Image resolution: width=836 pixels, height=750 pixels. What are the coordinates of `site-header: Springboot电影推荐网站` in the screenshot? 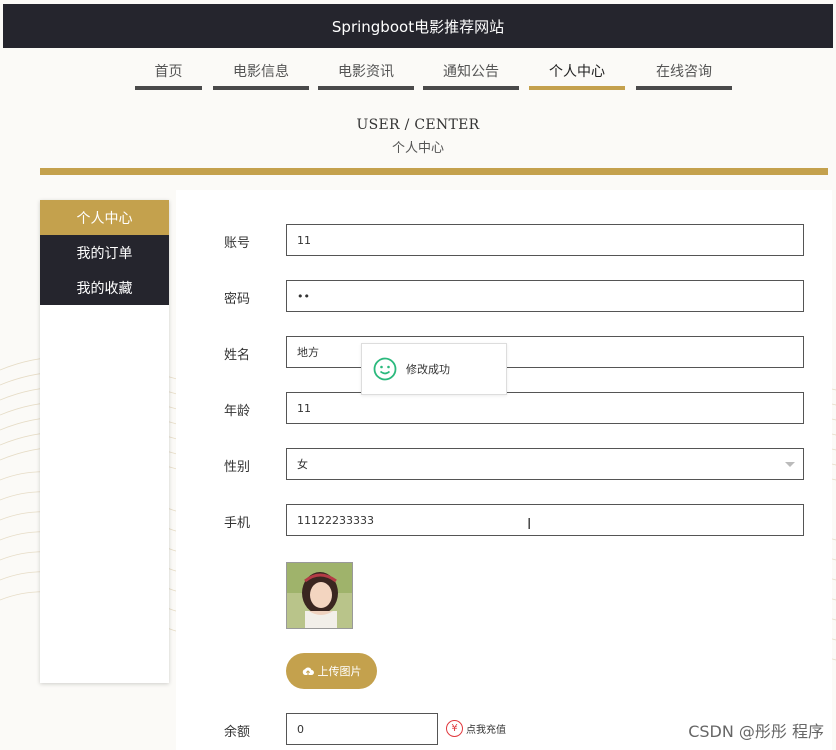 It's located at (418, 26).